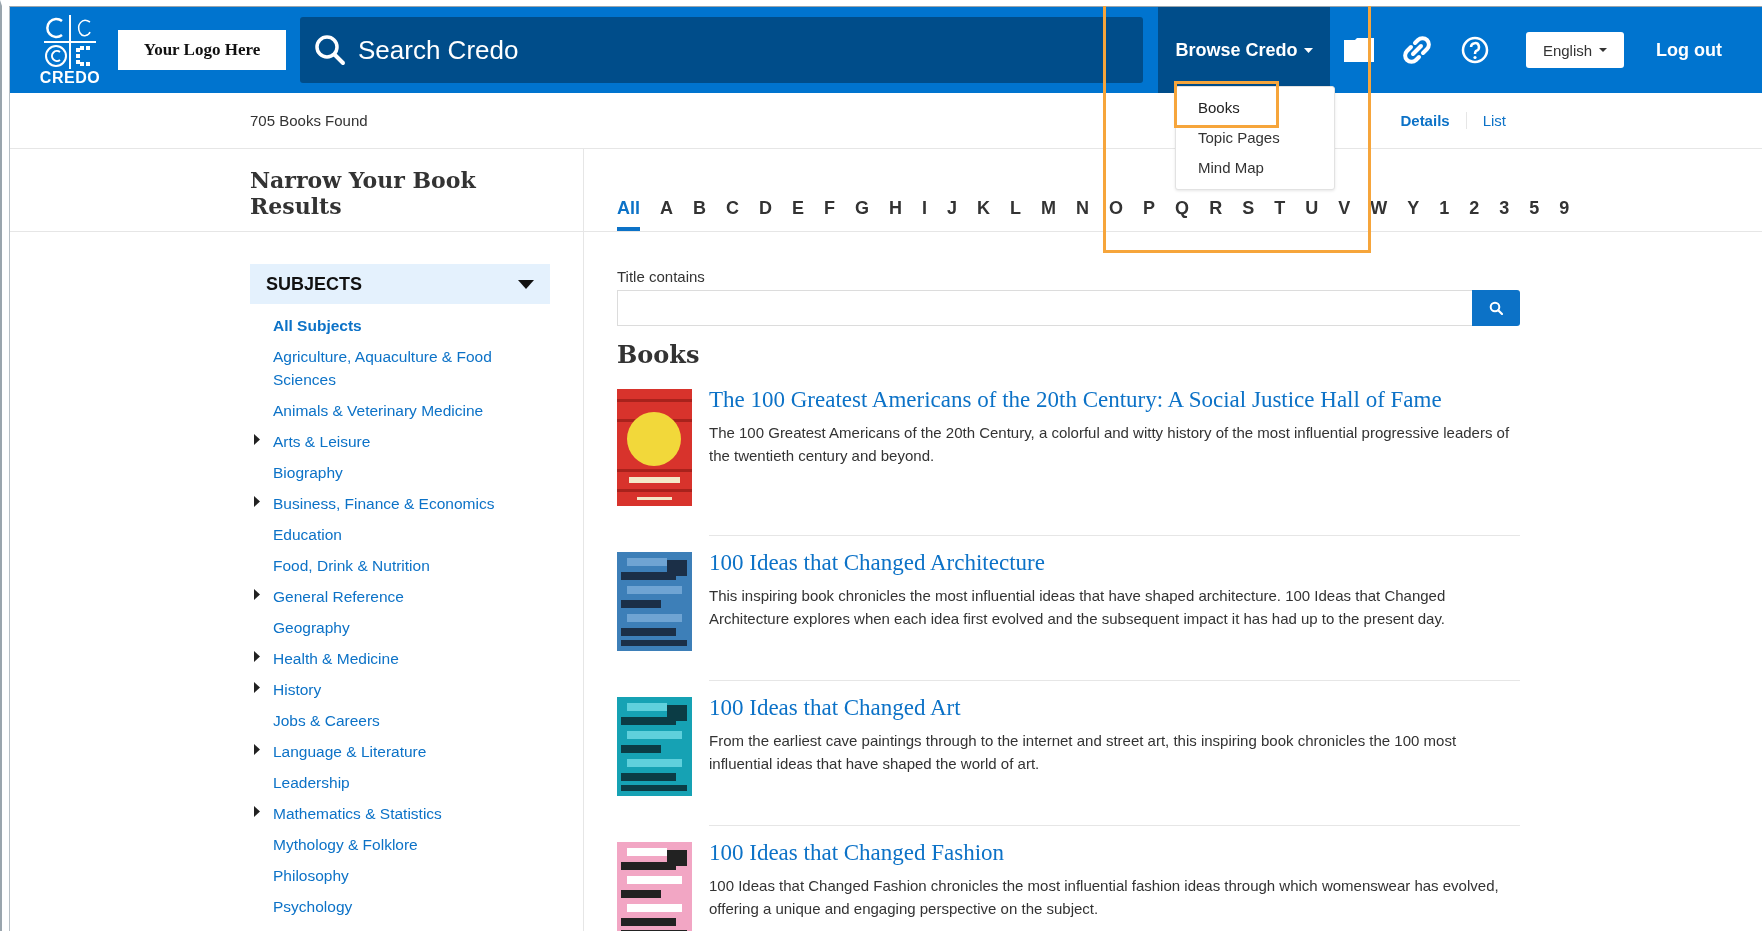 The width and height of the screenshot is (1762, 931). Describe the element at coordinates (765, 214) in the screenshot. I see `letter-tab: D` at that location.